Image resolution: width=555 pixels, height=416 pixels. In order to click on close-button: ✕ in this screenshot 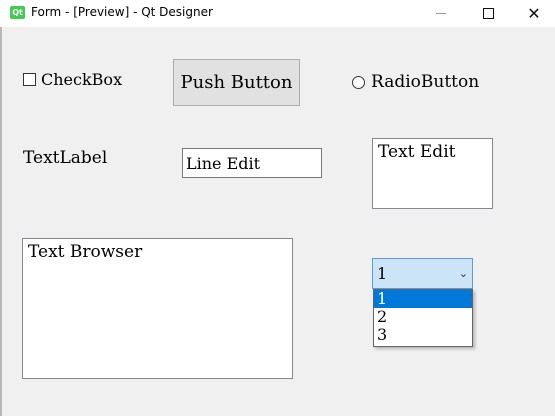, I will do `click(533, 13)`.